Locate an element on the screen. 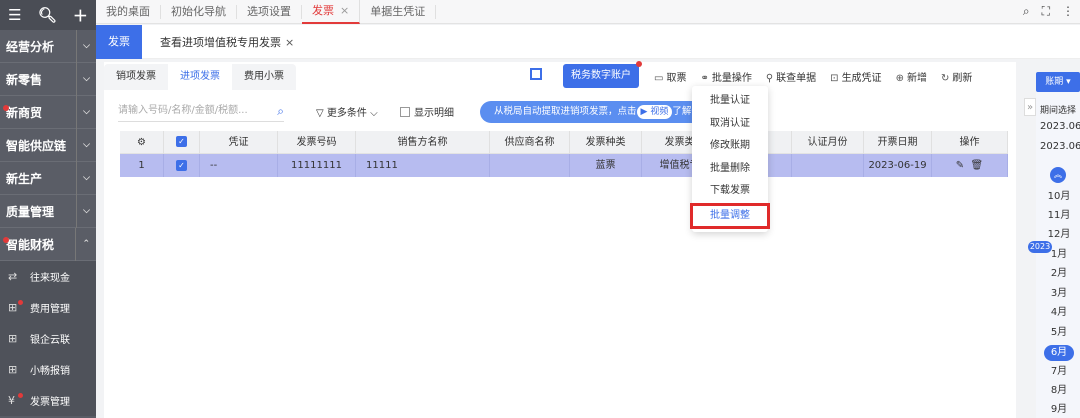 The image size is (1080, 418). batch-ops-menu: 批量认证 取消认证 修改账期 批量删除 下载发票 批量调整 is located at coordinates (730, 159).